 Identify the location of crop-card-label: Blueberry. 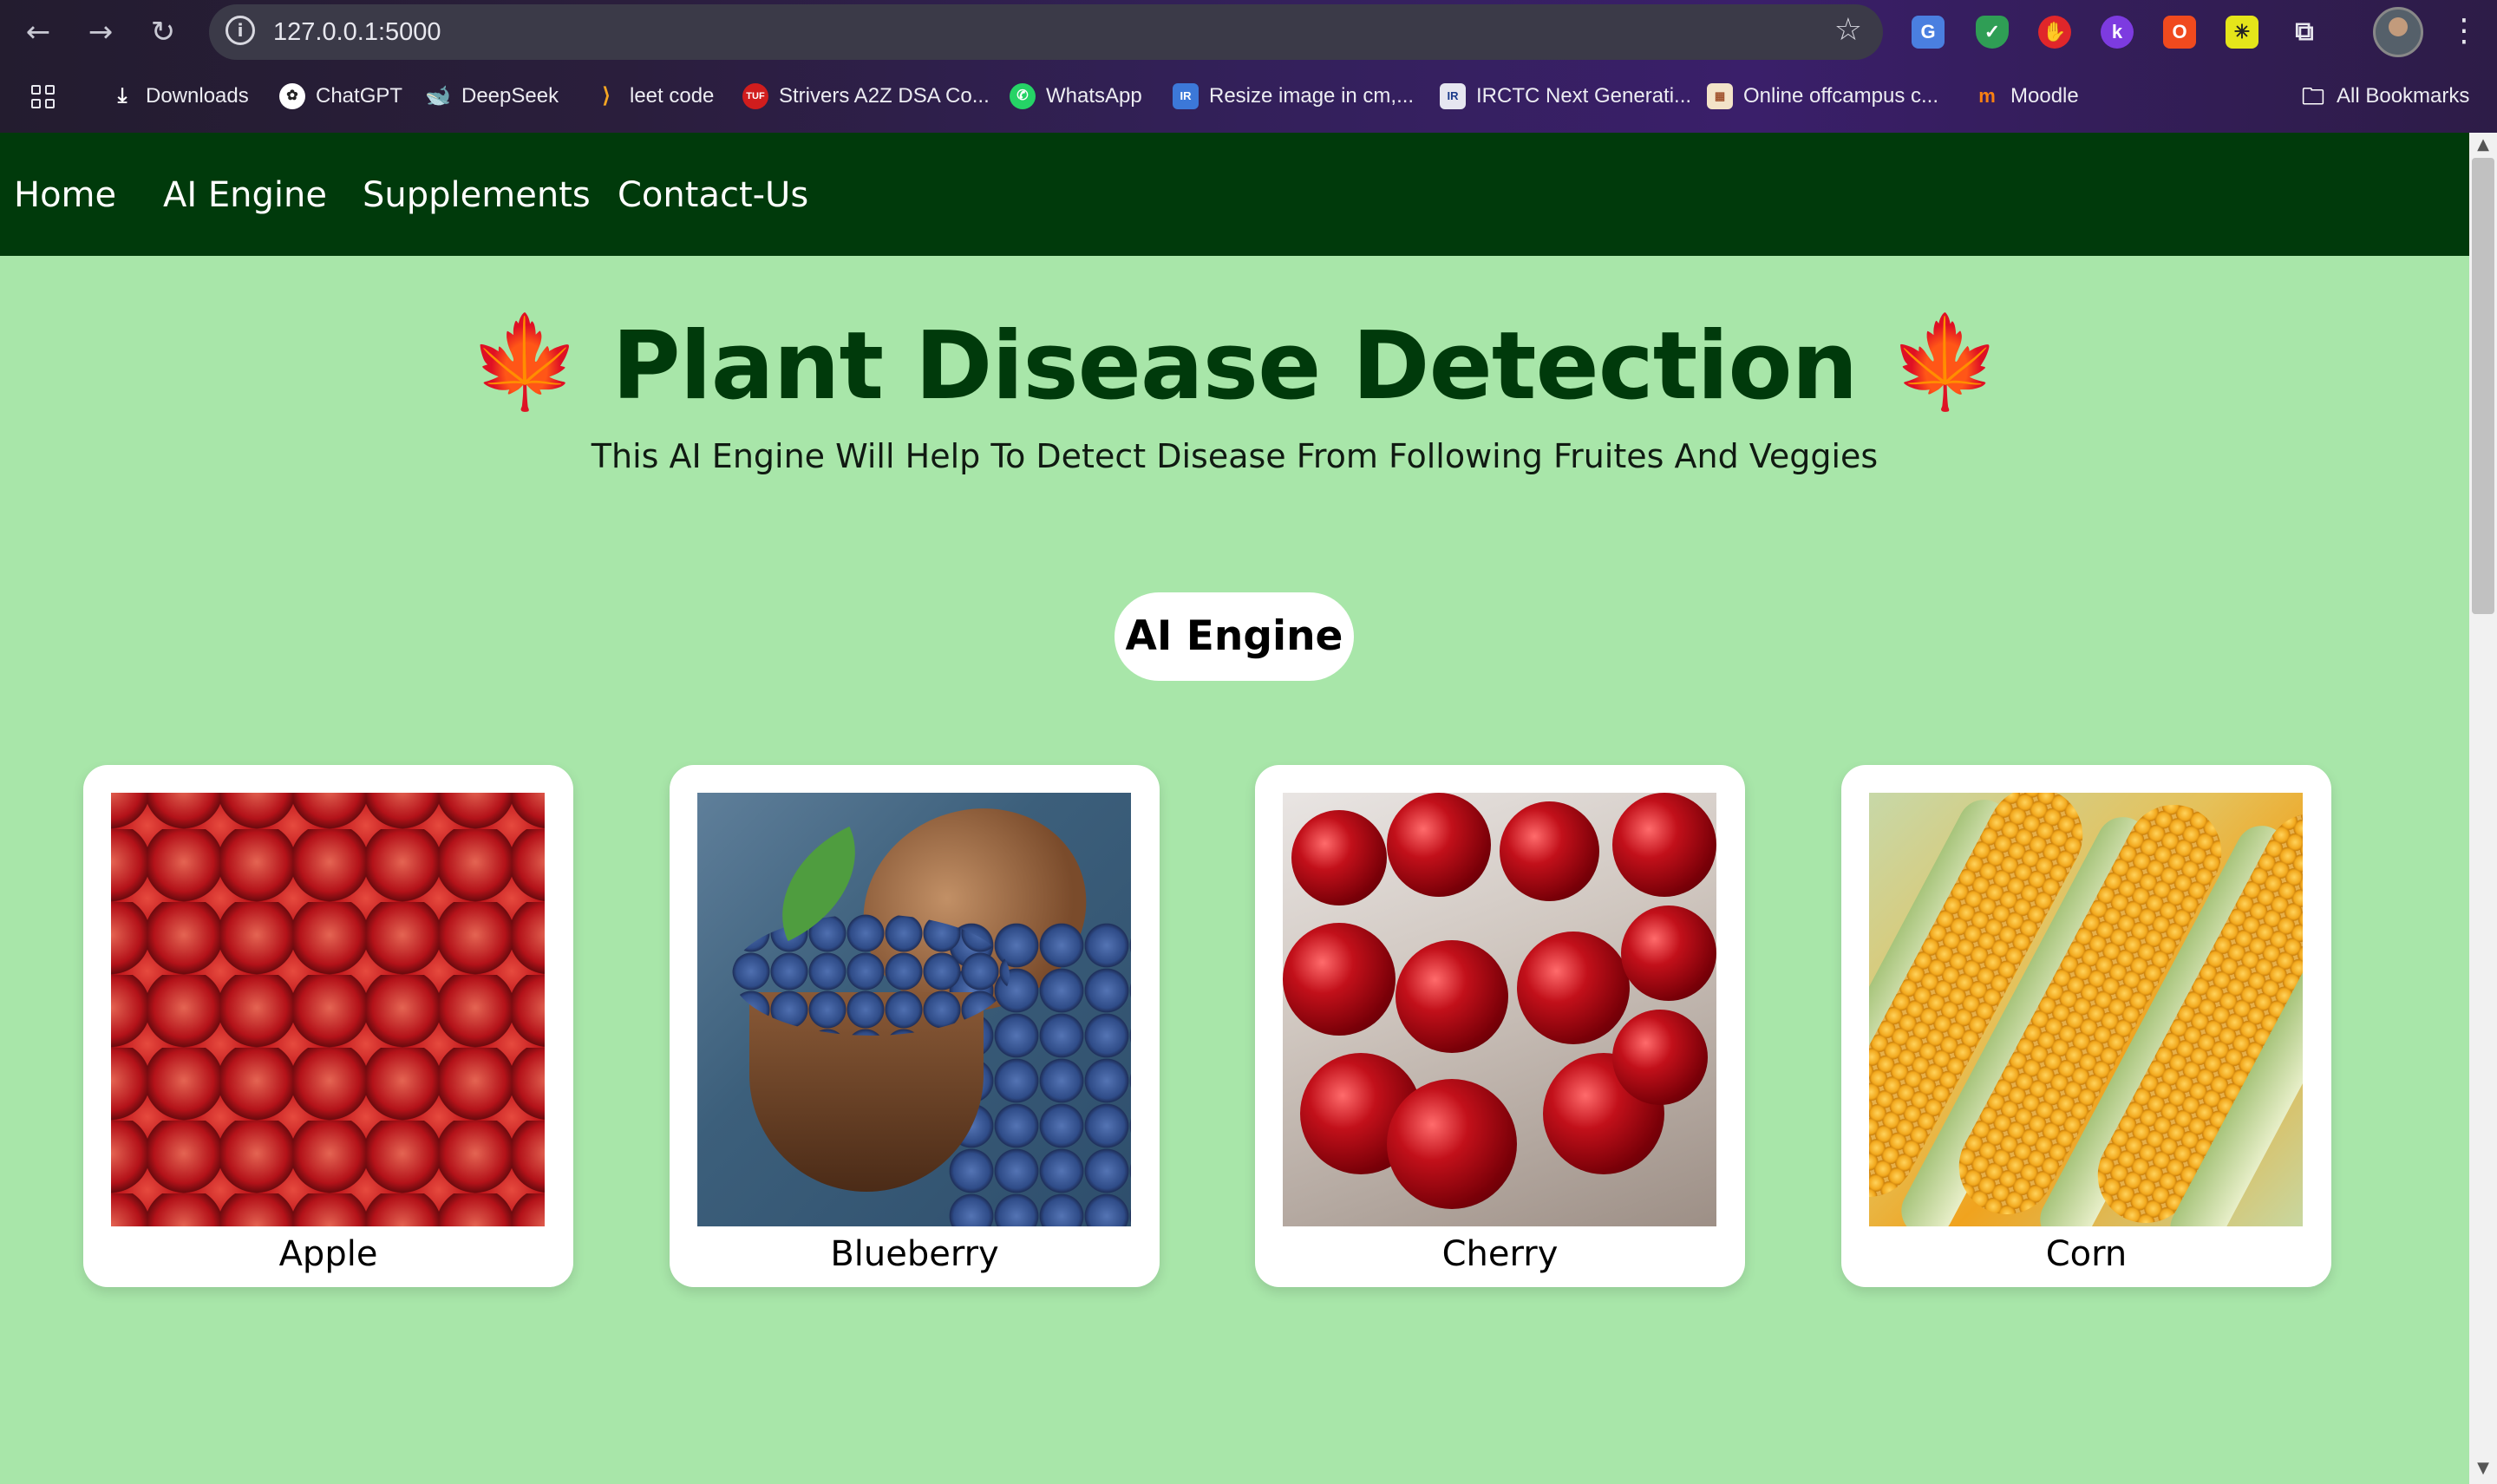
(915, 1254).